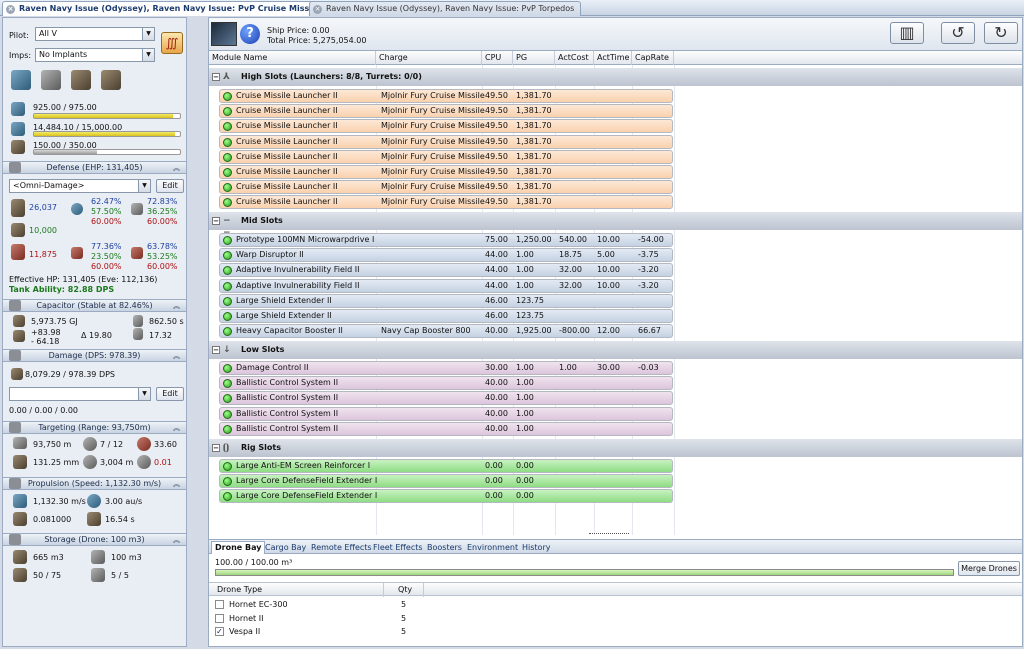 The height and width of the screenshot is (649, 1024). I want to click on layout-button: ▥, so click(907, 33).